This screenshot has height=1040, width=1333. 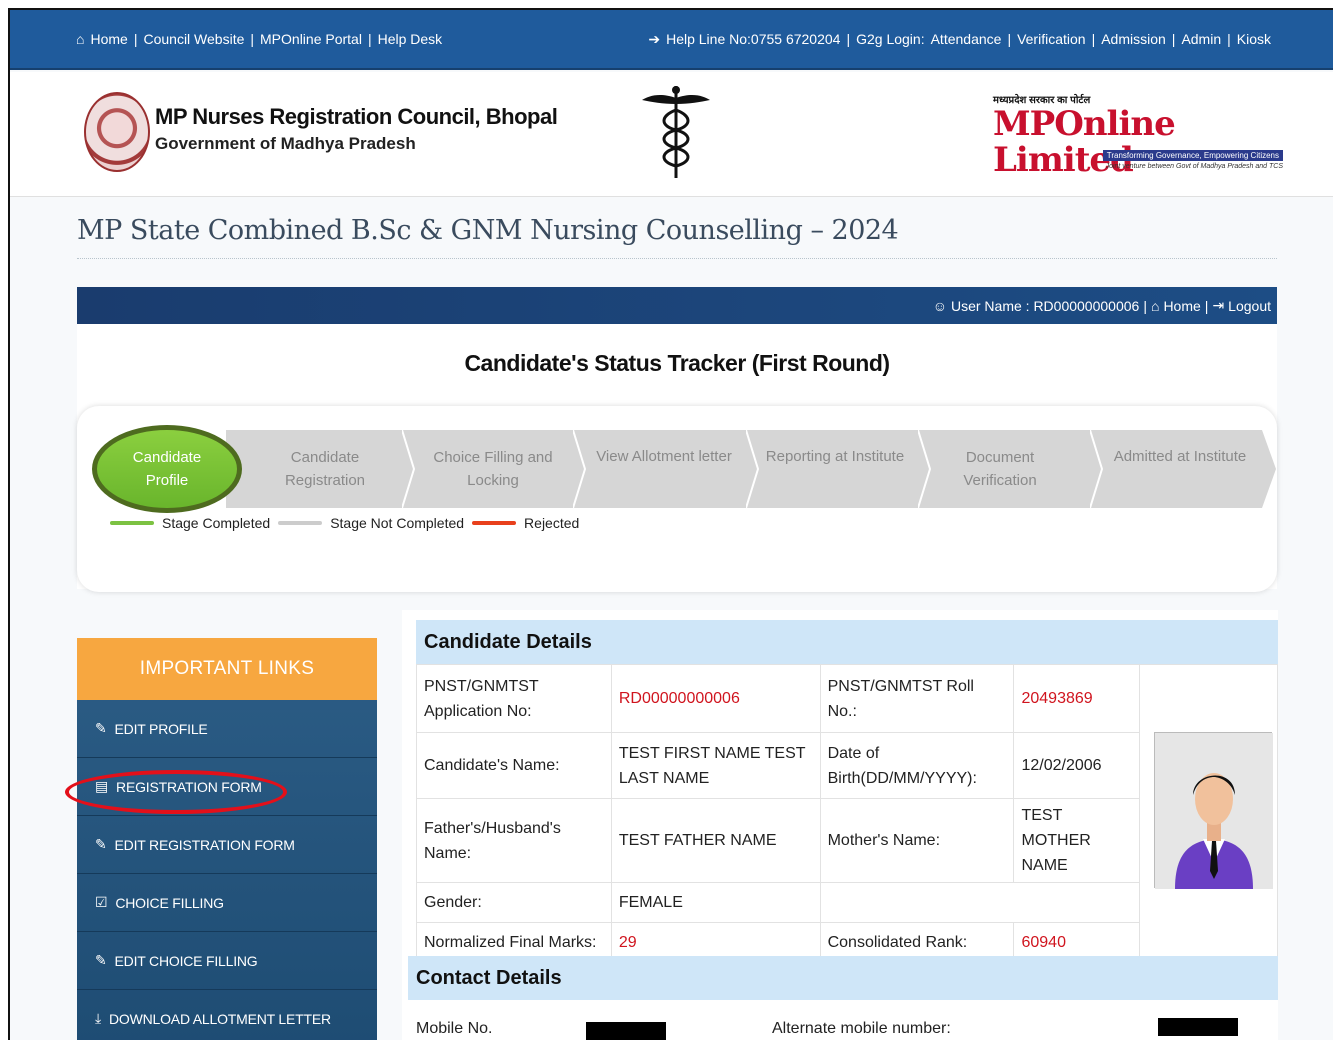 I want to click on top-link-kiosk: Kiosk, so click(x=1254, y=39).